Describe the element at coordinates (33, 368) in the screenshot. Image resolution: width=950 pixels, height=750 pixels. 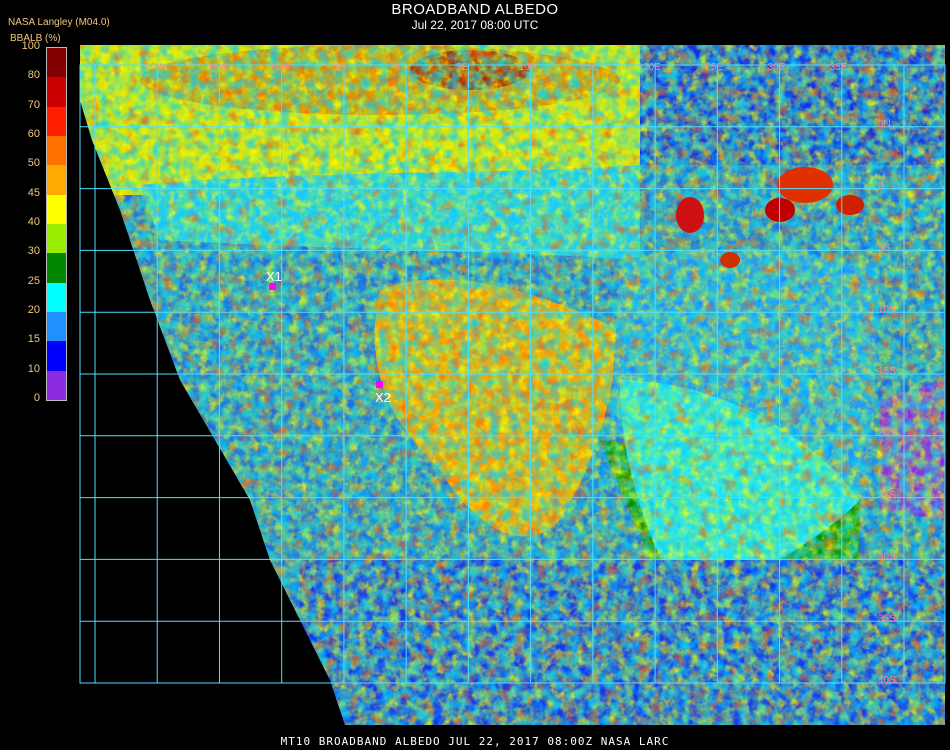
I see `colorbar-tick: 10` at that location.